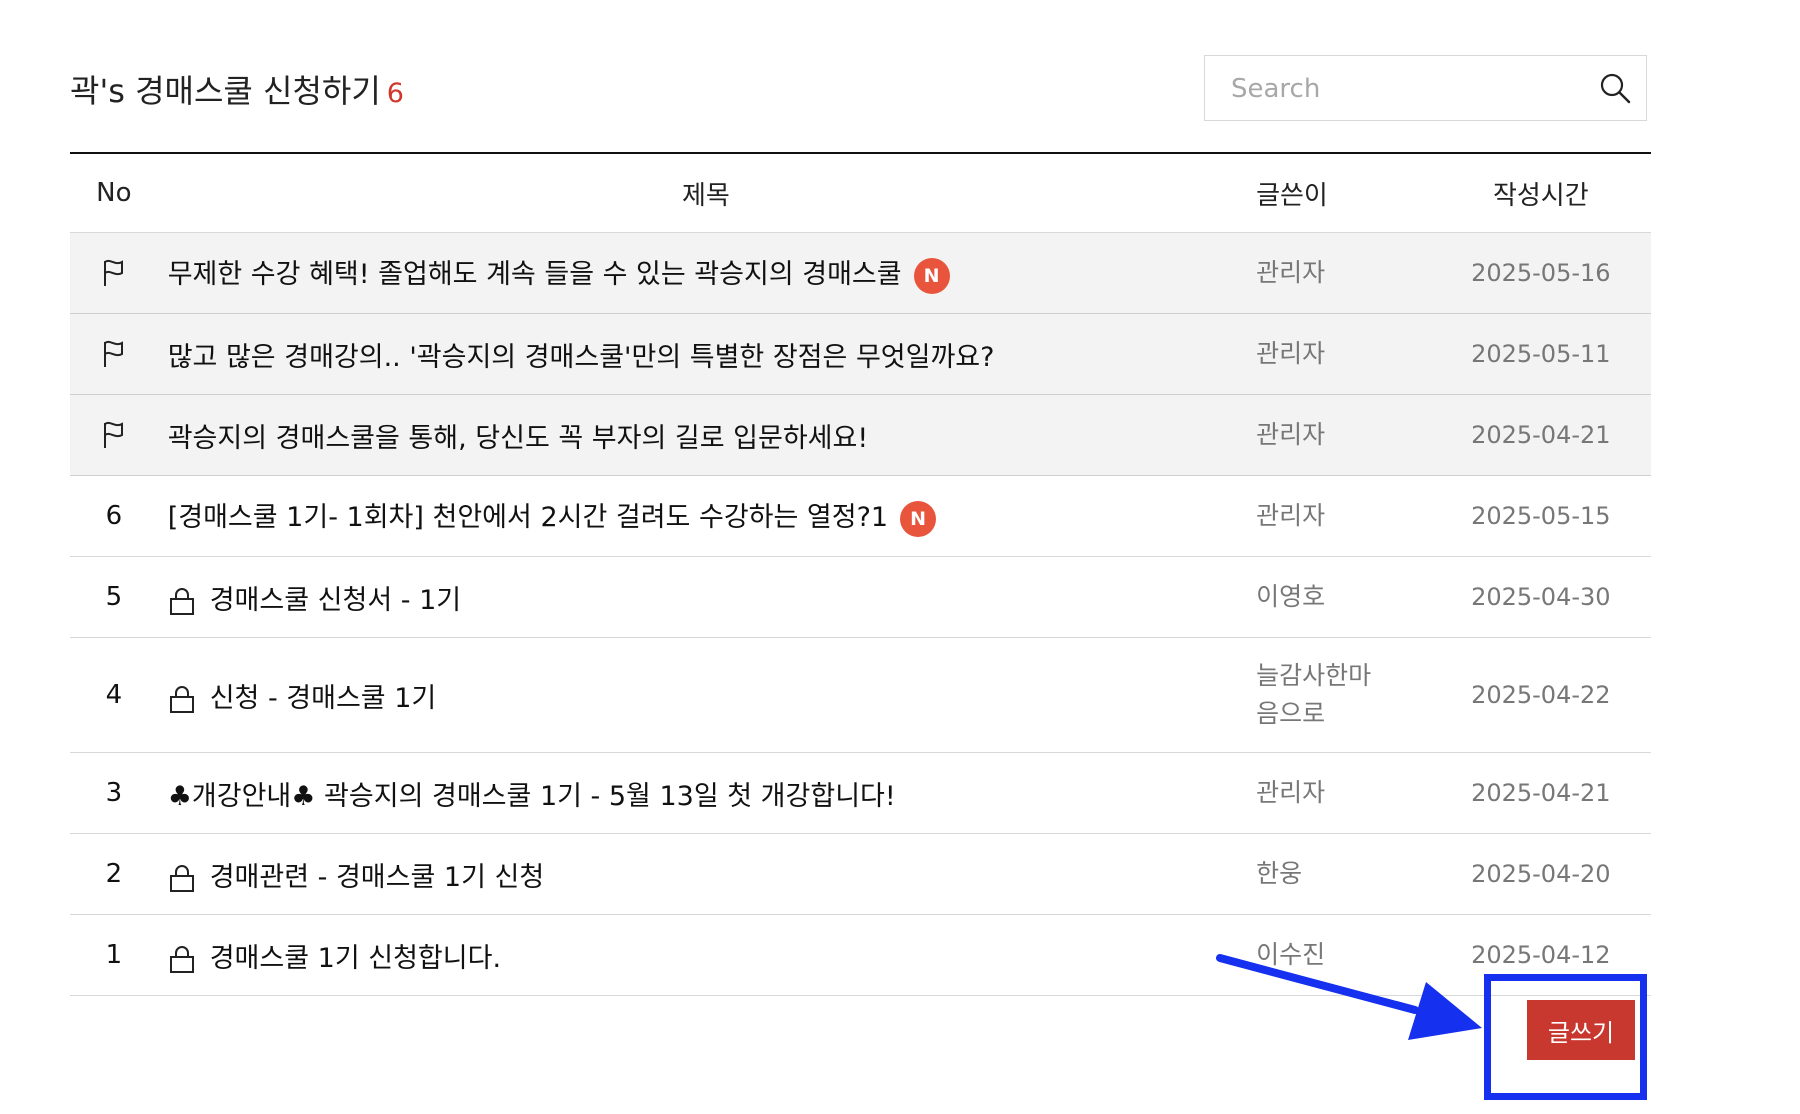 The height and width of the screenshot is (1114, 1800). What do you see at coordinates (1540, 354) in the screenshot?
I see `date-cell: 2025-05-11` at bounding box center [1540, 354].